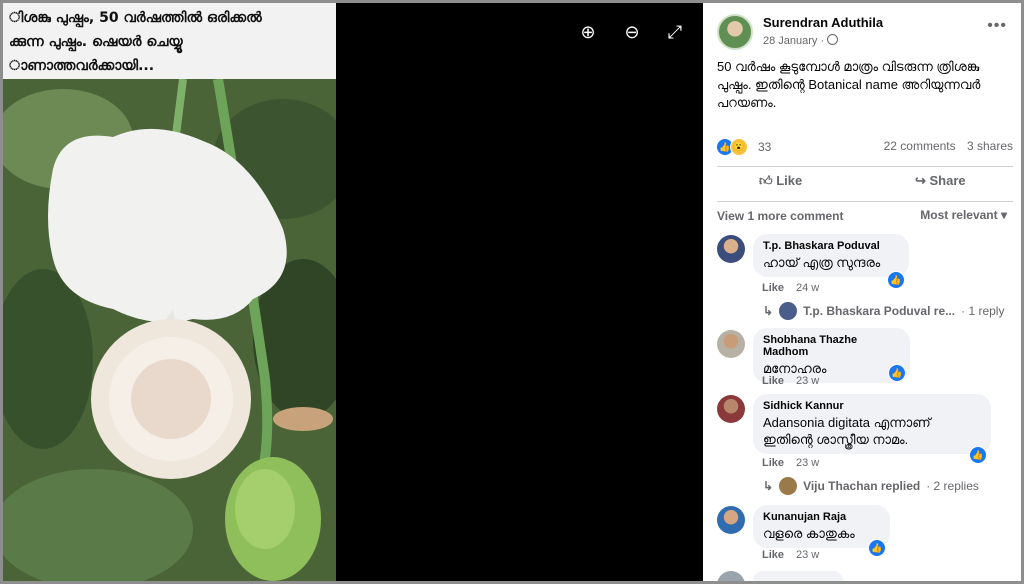  What do you see at coordinates (922, 180) in the screenshot?
I see `share-icon: ↪` at bounding box center [922, 180].